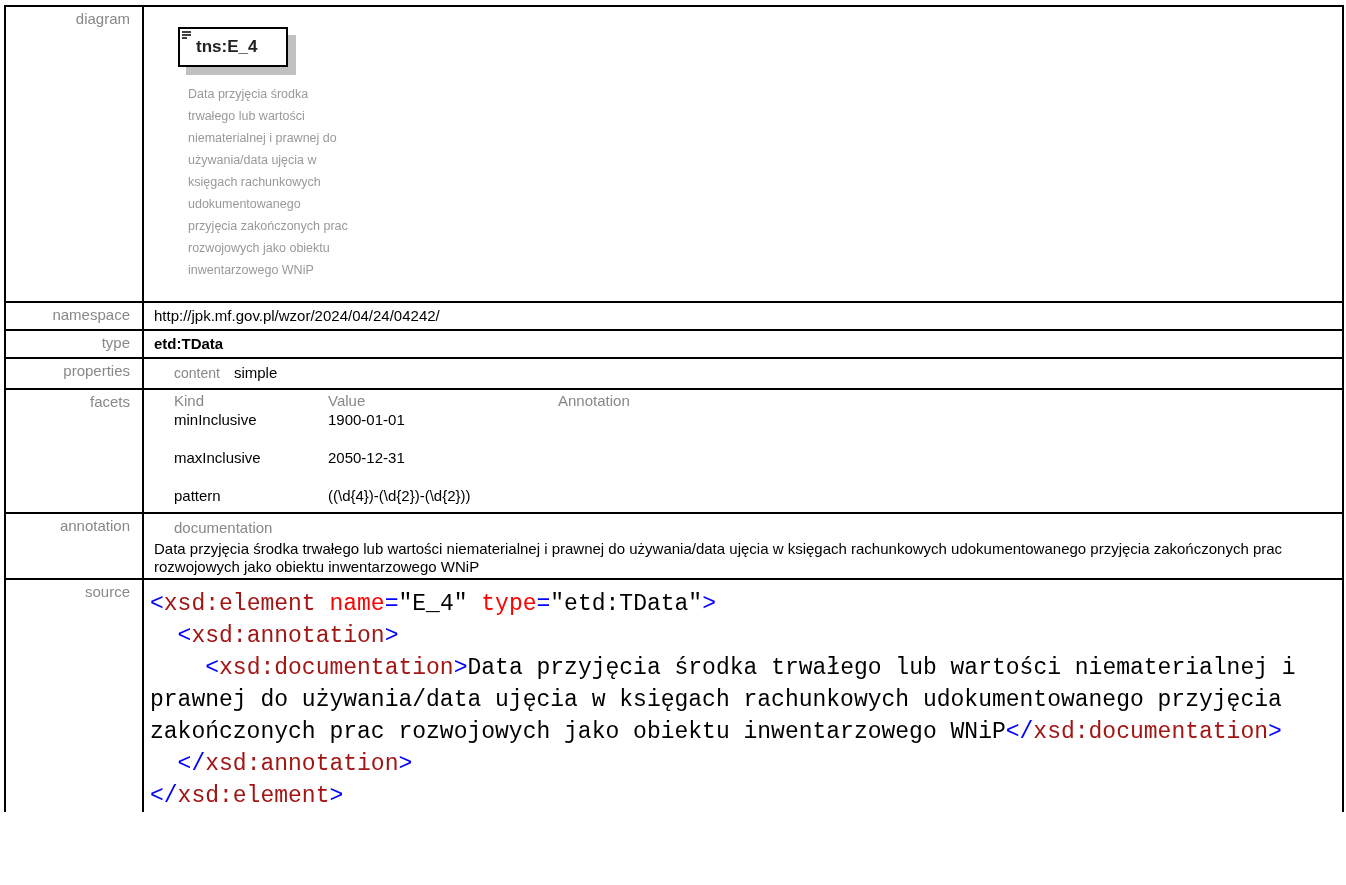  What do you see at coordinates (399, 495) in the screenshot?
I see `facet-value: ((\d{4})-(\d{2})-(\d{2}))` at bounding box center [399, 495].